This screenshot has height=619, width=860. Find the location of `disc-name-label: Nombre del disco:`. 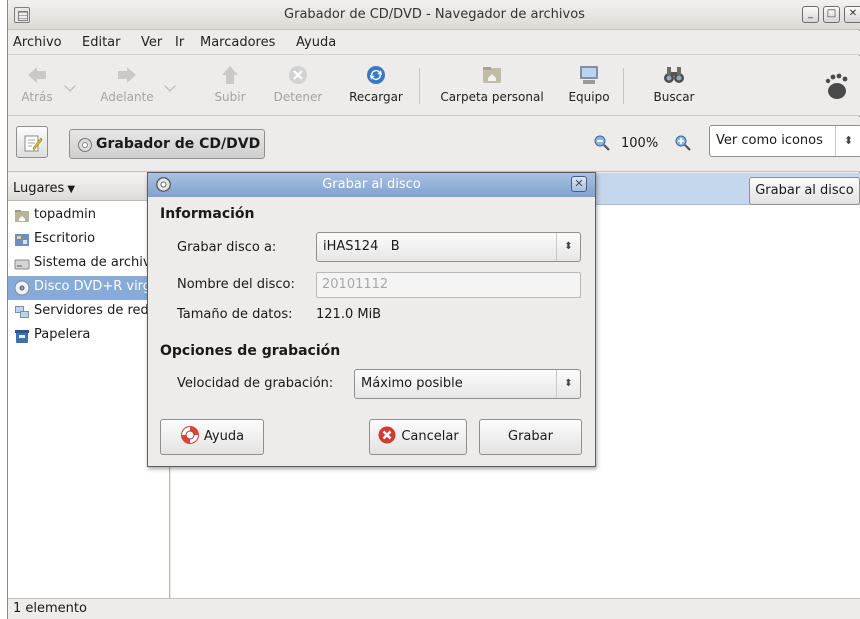

disc-name-label: Nombre del disco: is located at coordinates (236, 284).